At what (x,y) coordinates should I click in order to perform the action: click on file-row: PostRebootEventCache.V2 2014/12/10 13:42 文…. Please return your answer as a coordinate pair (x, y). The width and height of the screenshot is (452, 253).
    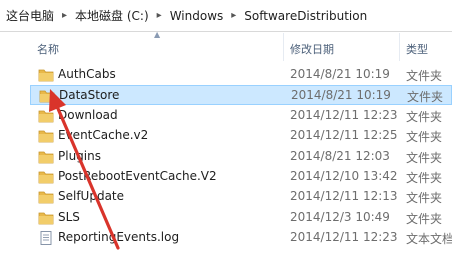
    Looking at the image, I should click on (241, 177).